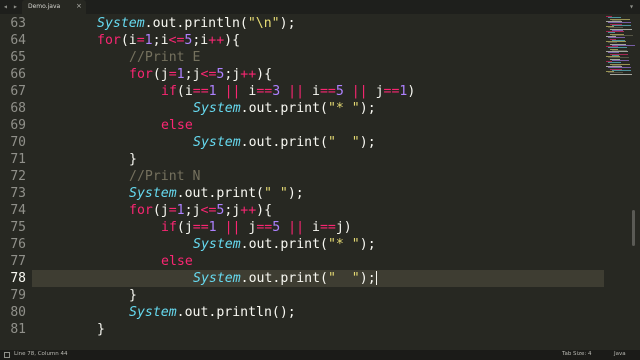 The width and height of the screenshot is (640, 360). What do you see at coordinates (263, 23) in the screenshot?
I see `code-token: "\n"` at bounding box center [263, 23].